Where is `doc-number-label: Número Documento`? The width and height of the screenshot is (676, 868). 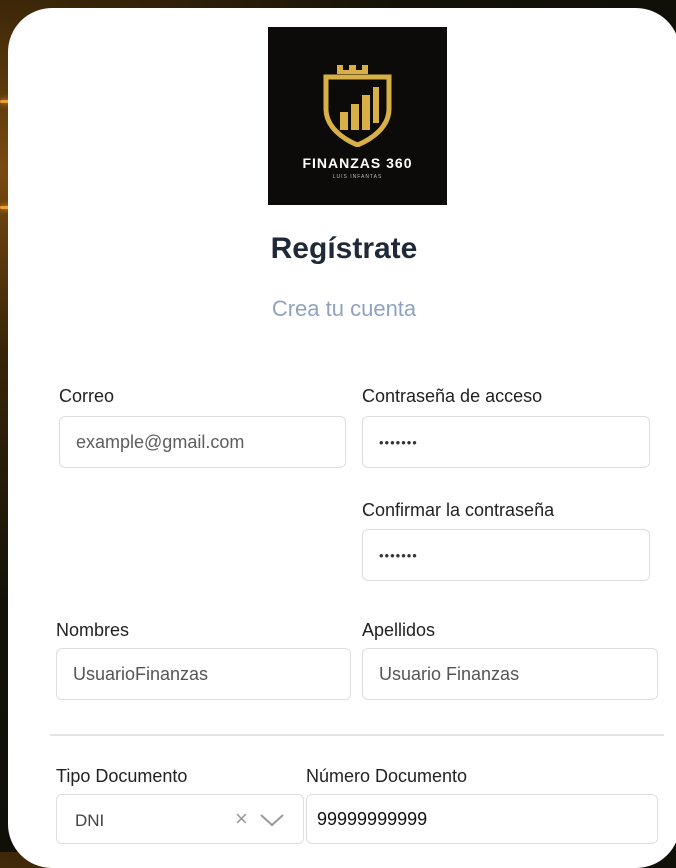
doc-number-label: Número Documento is located at coordinates (387, 776).